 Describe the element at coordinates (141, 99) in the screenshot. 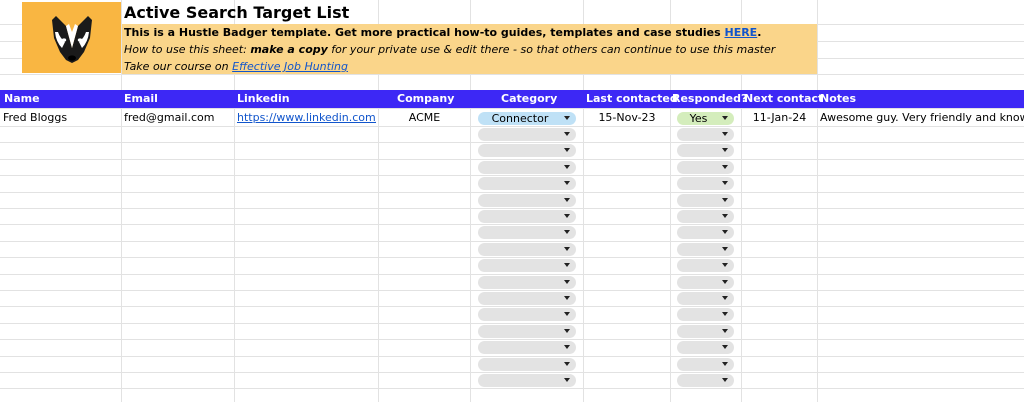

I see `column-header-email: Email` at that location.